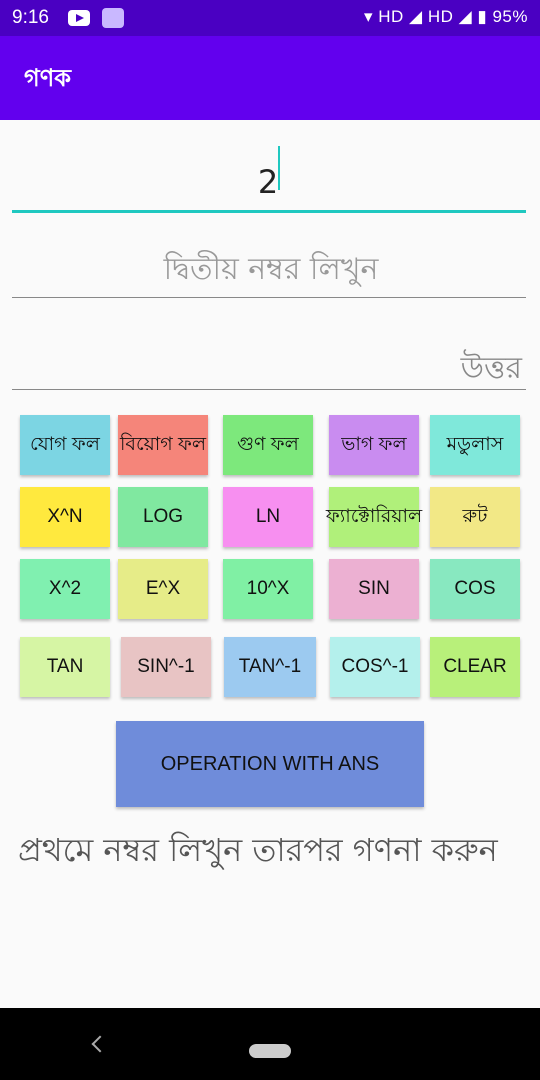 This screenshot has width=540, height=1080. What do you see at coordinates (271, 264) in the screenshot?
I see `second-number-input` at bounding box center [271, 264].